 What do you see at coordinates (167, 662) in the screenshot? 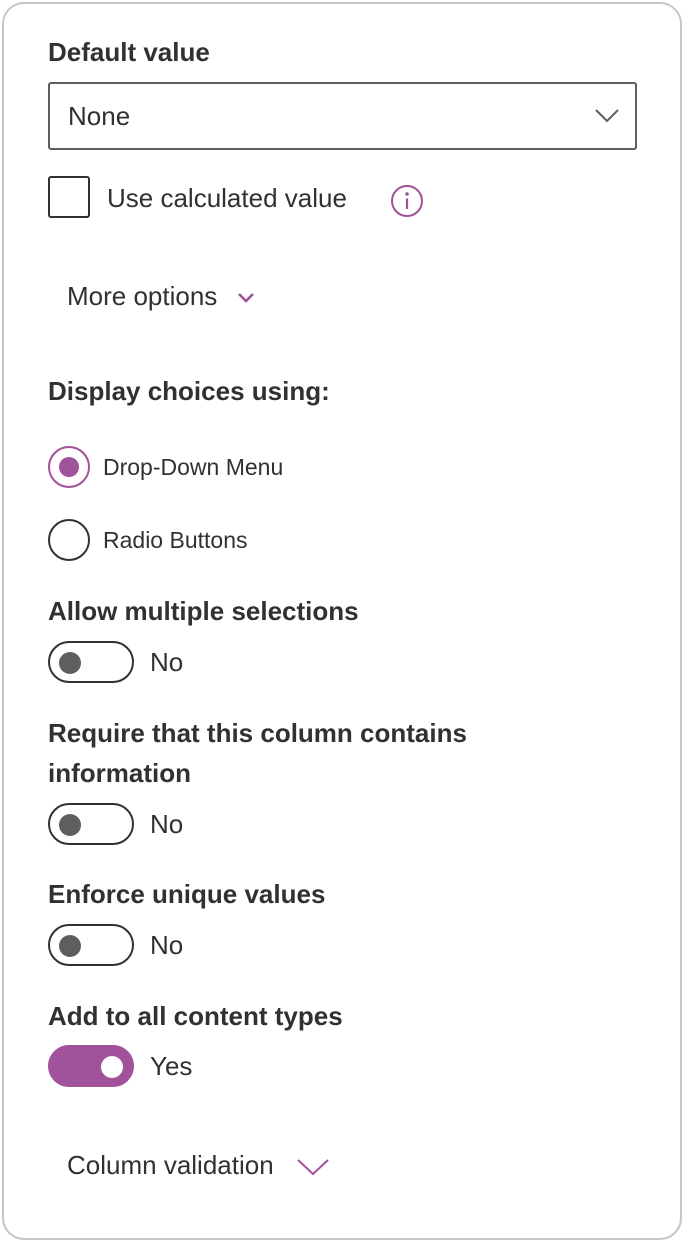
I see `allow-multiple-selections-state: No` at bounding box center [167, 662].